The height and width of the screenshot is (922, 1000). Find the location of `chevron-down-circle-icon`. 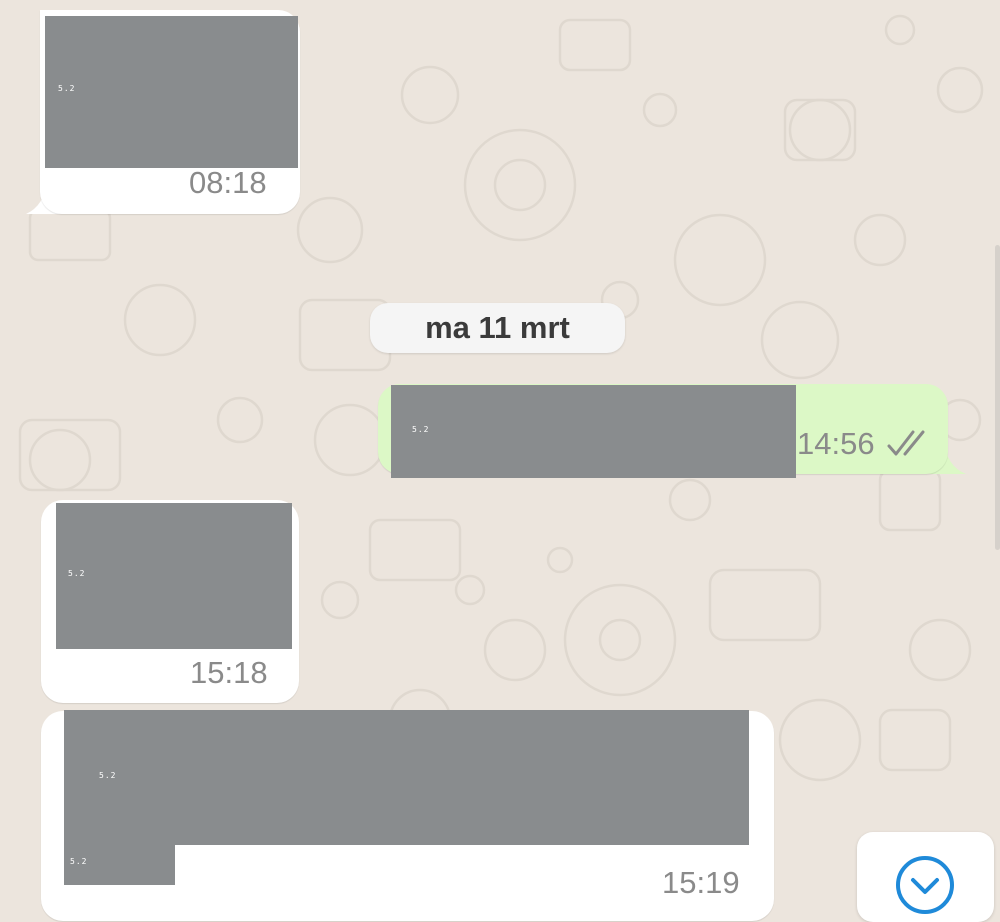

chevron-down-circle-icon is located at coordinates (925, 885).